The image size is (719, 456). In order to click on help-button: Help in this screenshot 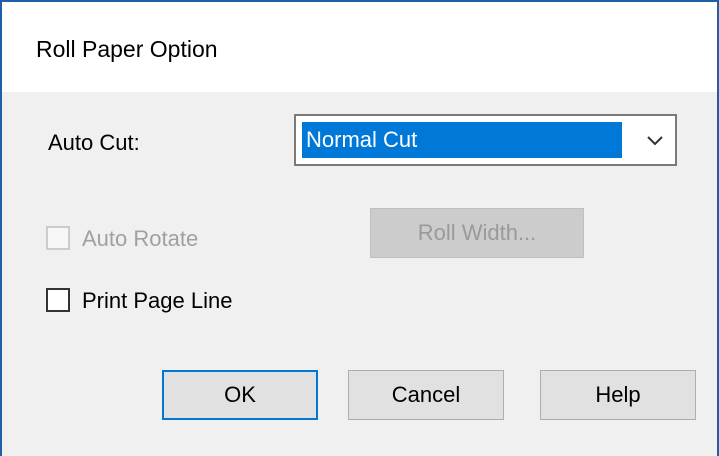, I will do `click(618, 395)`.